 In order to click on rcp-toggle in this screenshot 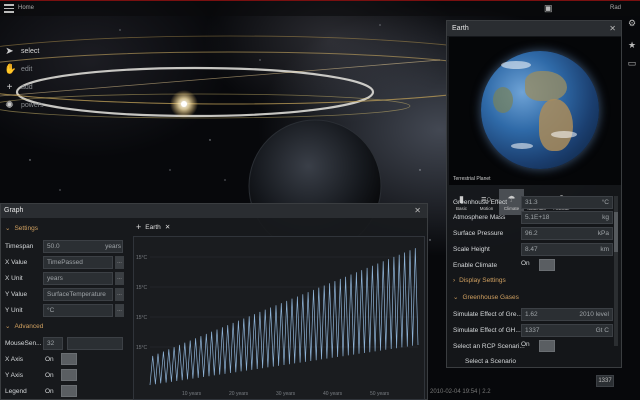, I will do `click(547, 346)`.